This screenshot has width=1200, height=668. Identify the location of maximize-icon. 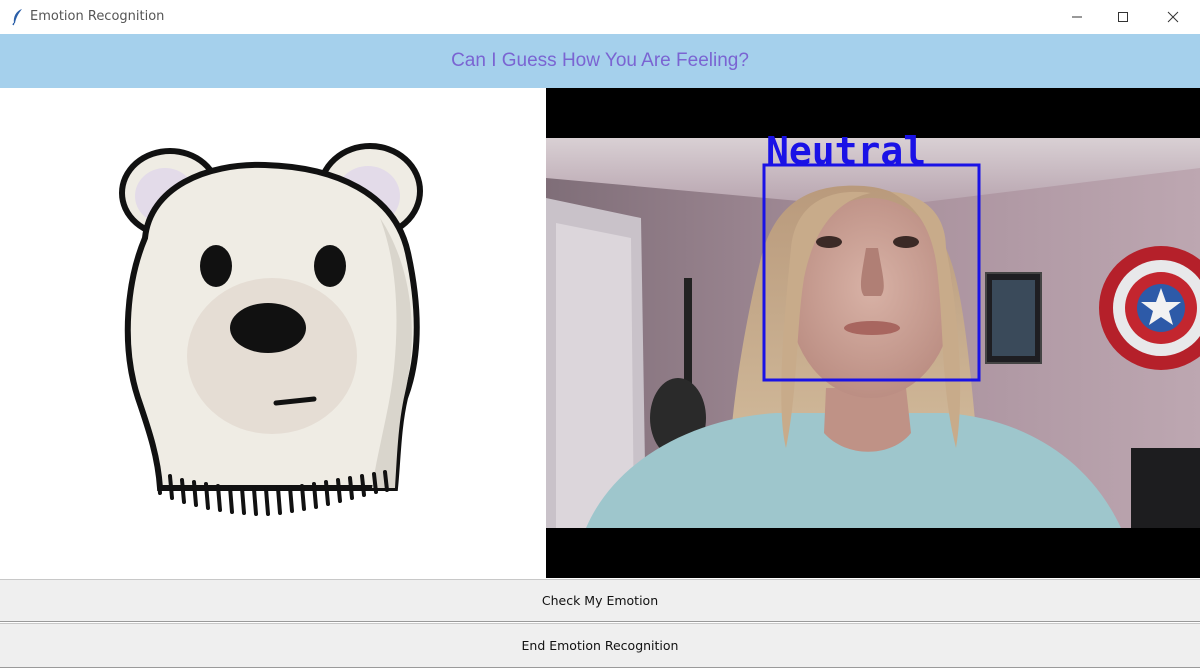
(1123, 17).